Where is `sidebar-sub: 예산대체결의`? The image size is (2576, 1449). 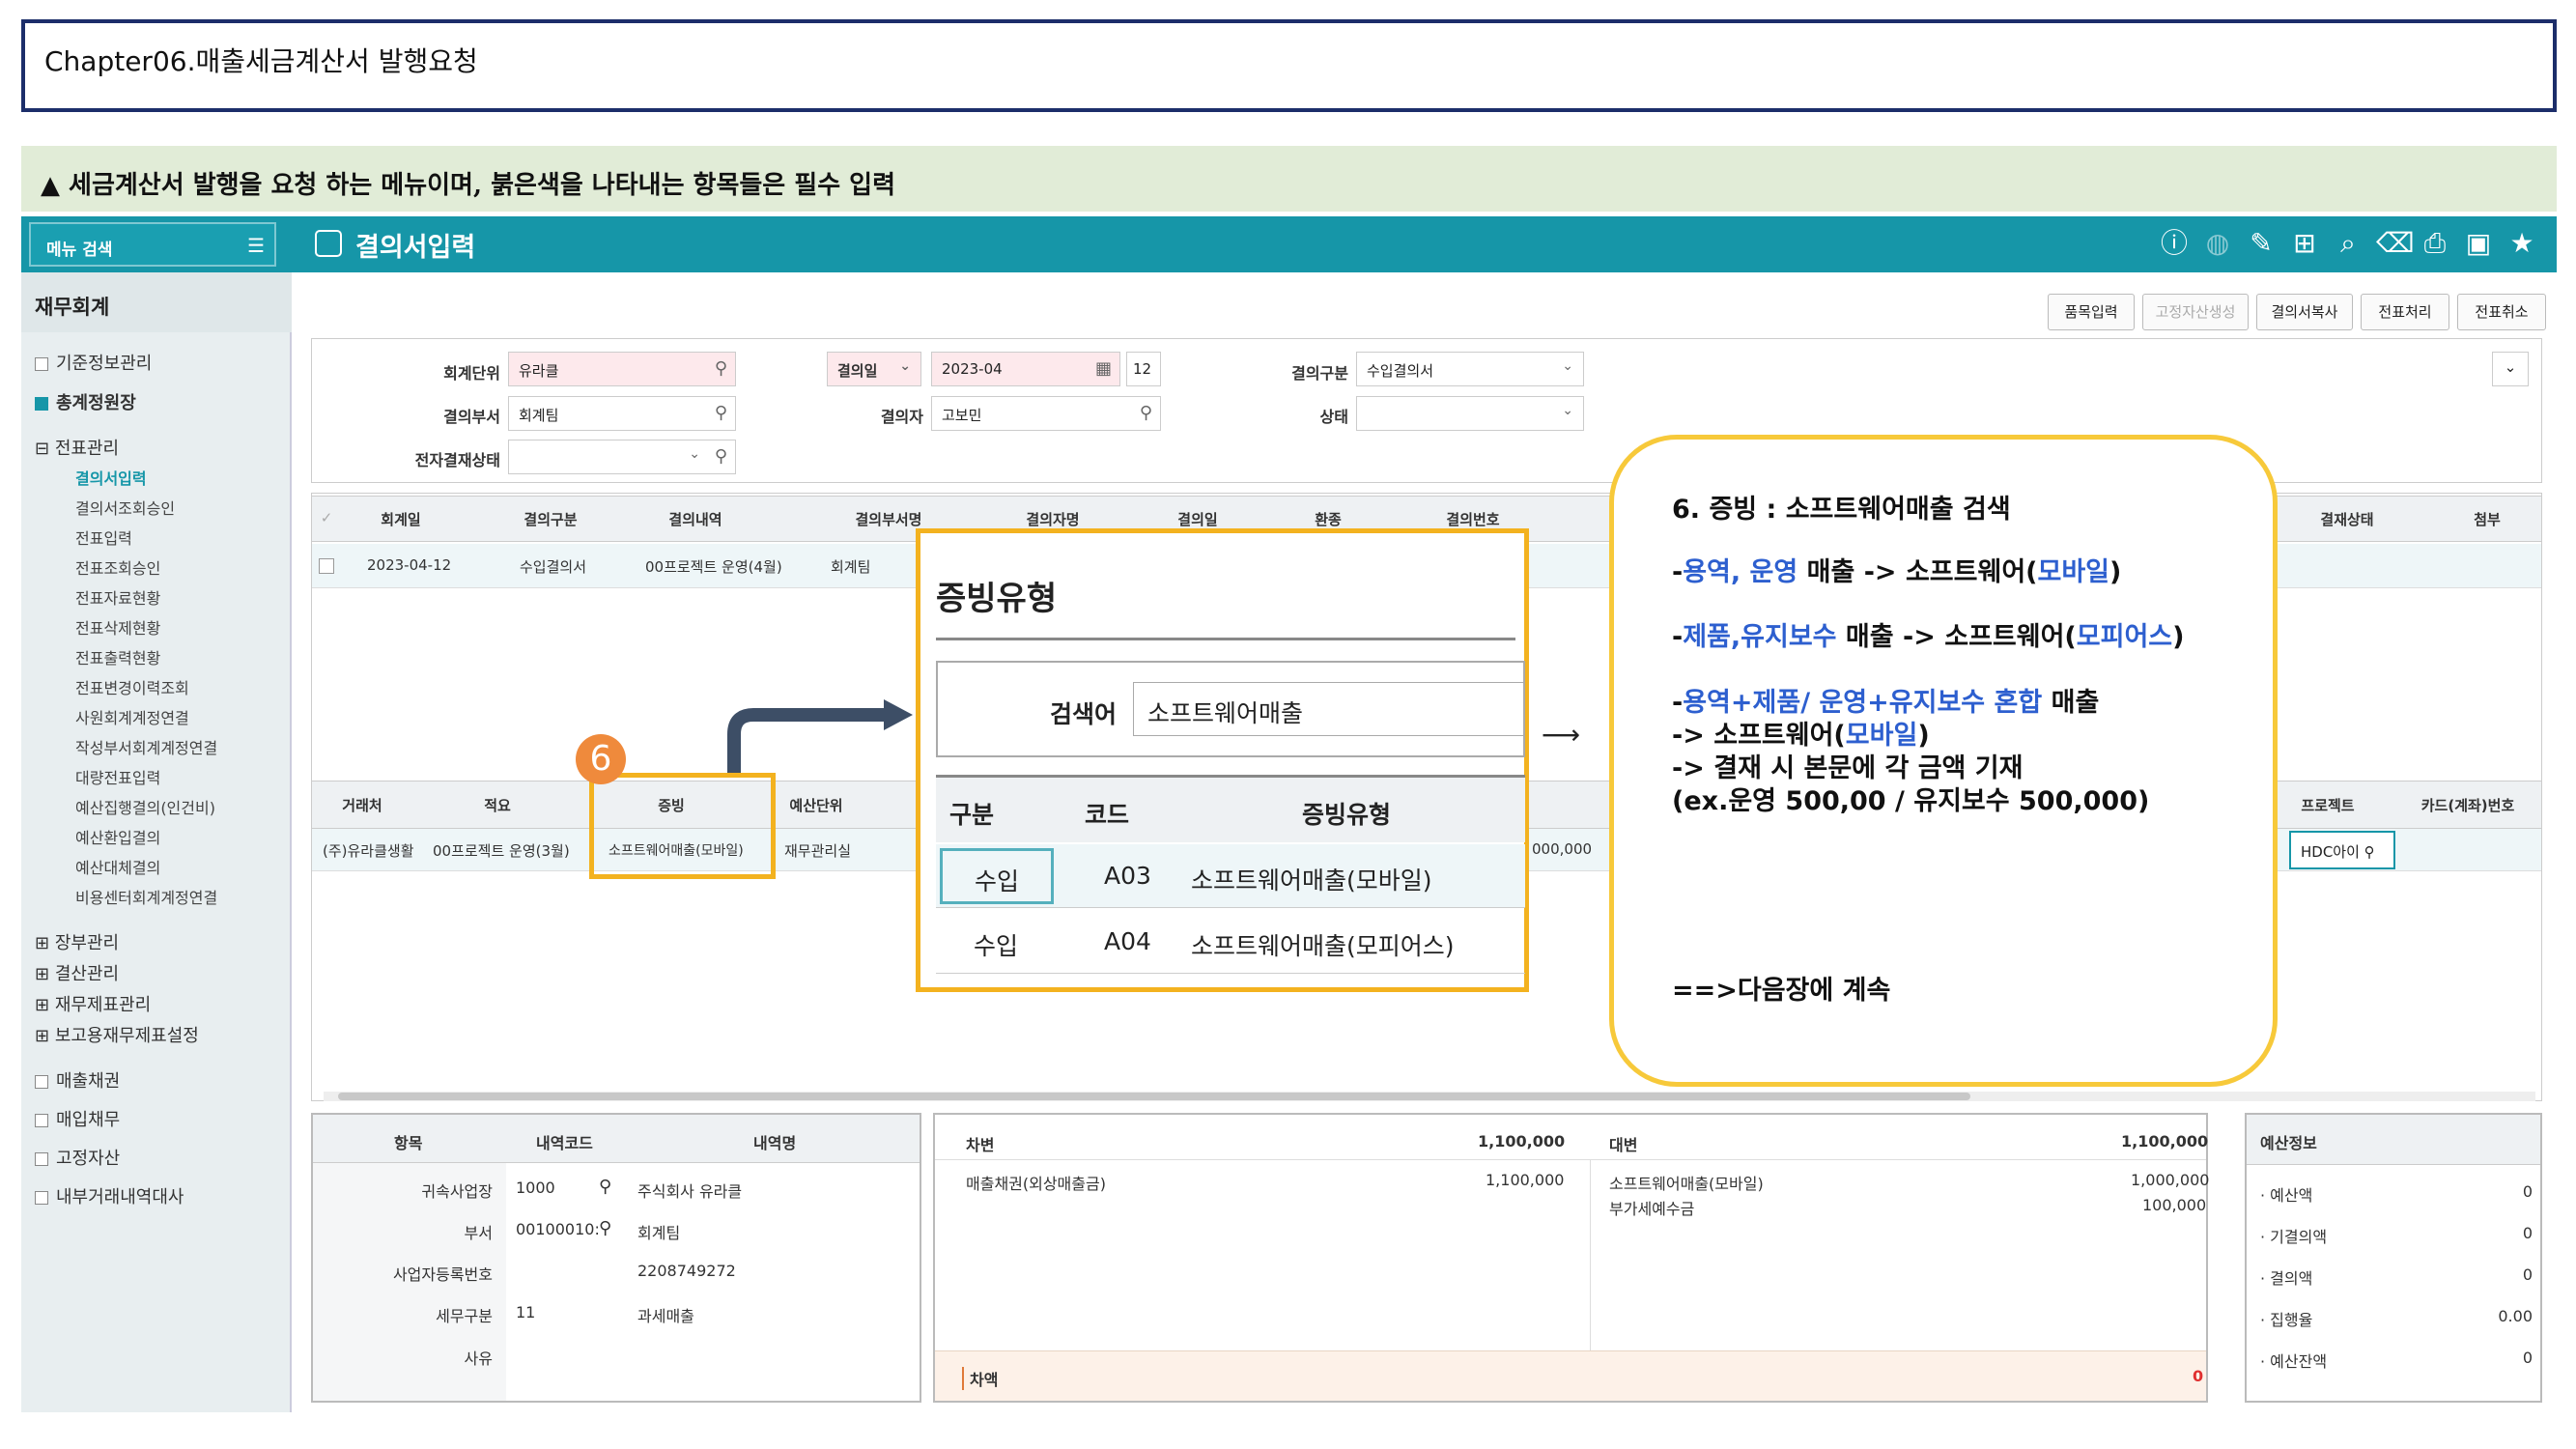 sidebar-sub: 예산대체결의 is located at coordinates (117, 866).